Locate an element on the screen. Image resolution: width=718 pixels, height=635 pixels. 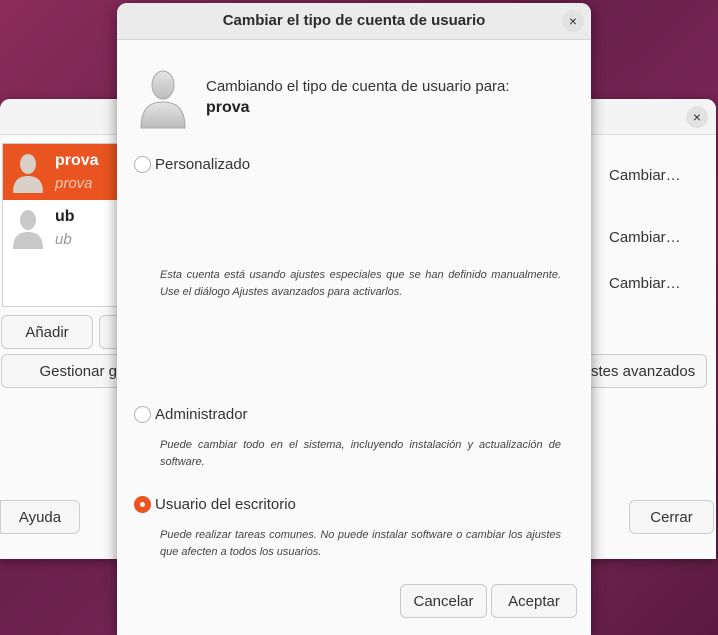
advanced-settings-button: stes avanzados is located at coordinates (649, 371).